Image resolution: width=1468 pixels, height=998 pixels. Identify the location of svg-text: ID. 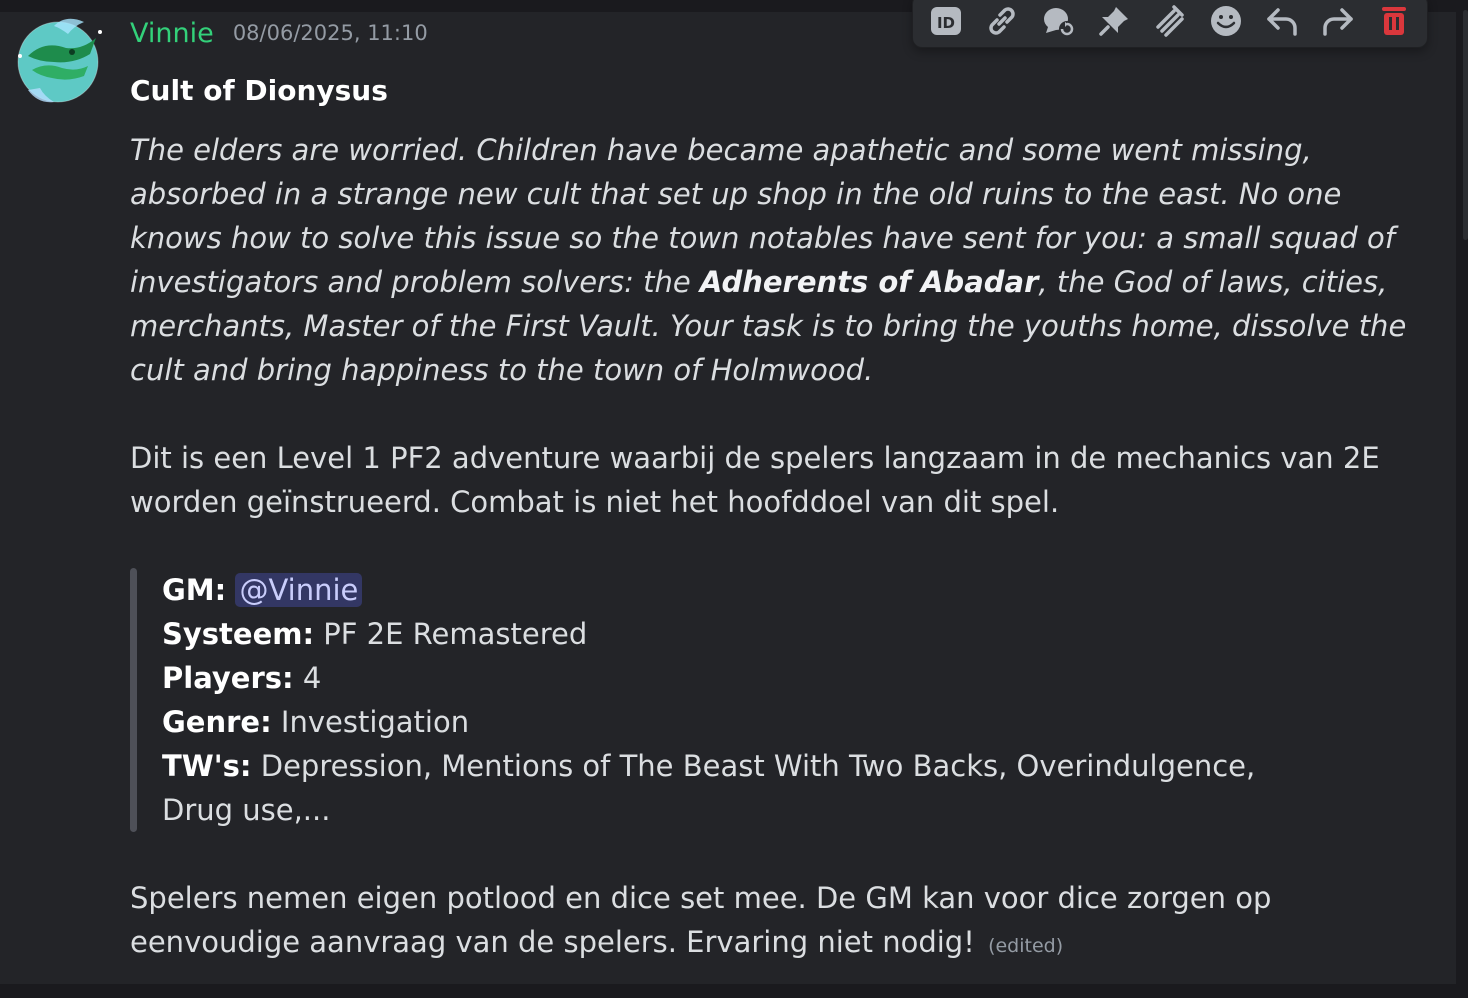
(946, 23).